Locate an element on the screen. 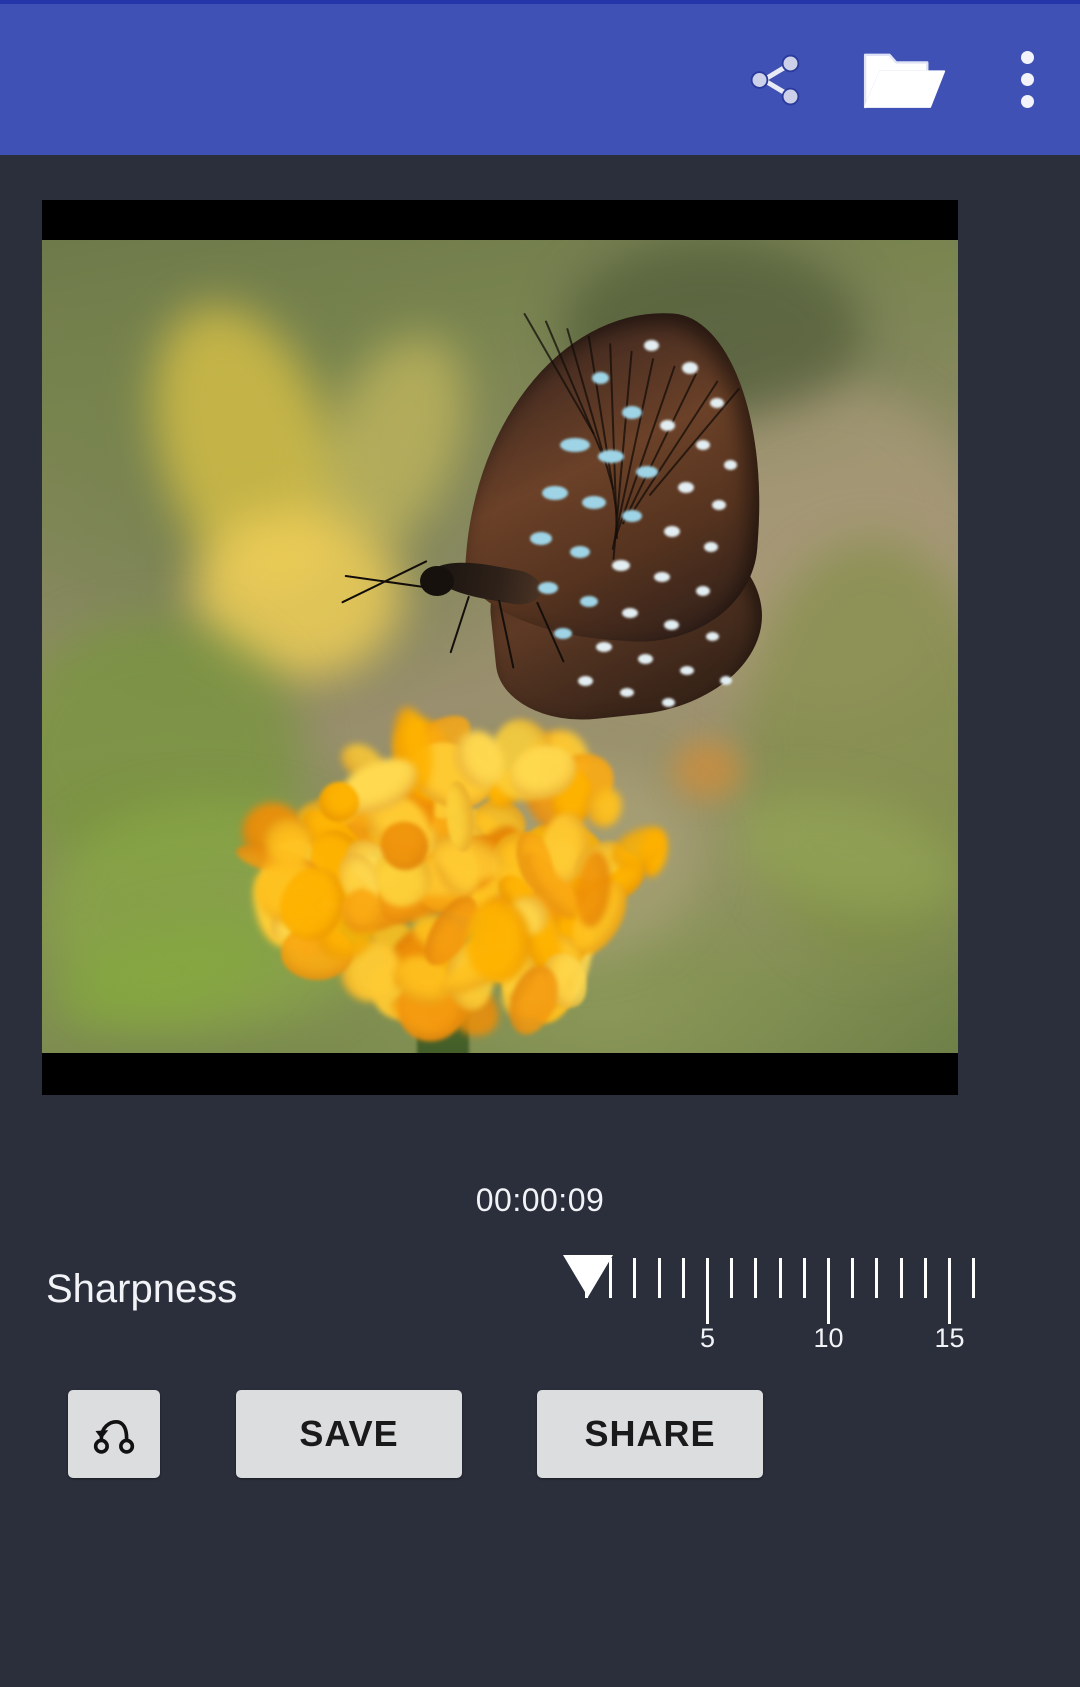 This screenshot has height=1687, width=1080. sharpness-ruler: 5 10 15 is located at coordinates (774, 1310).